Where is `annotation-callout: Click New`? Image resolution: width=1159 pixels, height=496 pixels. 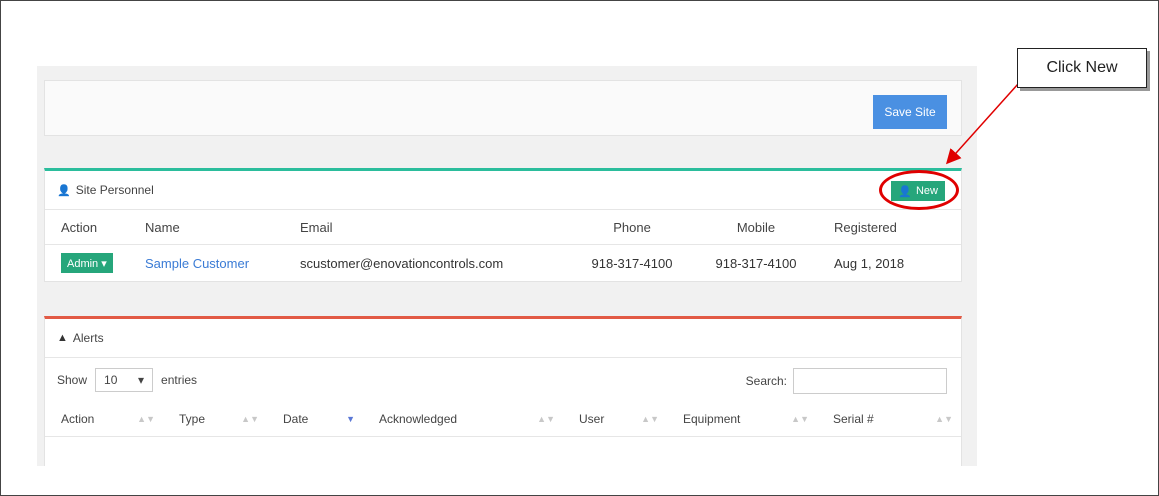
annotation-callout: Click New is located at coordinates (1082, 68).